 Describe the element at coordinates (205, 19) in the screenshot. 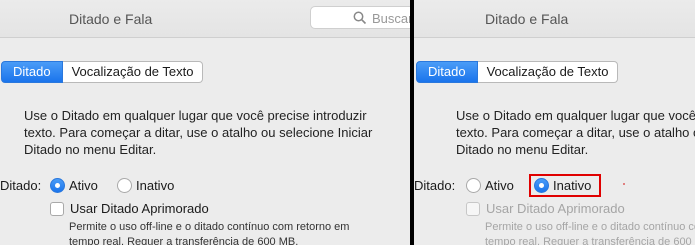

I see `title-bar: Ditado e Fala Buscar` at that location.